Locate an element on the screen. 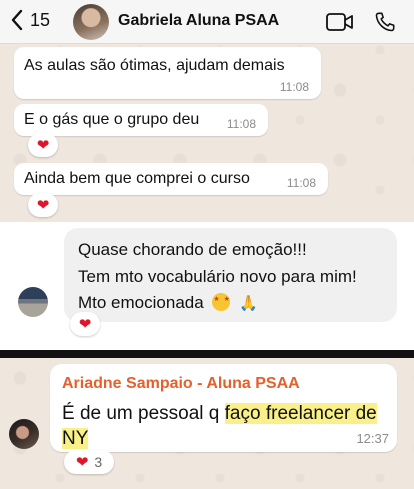 The image size is (414, 489). message-text: É de um pessoal q is located at coordinates (143, 413).